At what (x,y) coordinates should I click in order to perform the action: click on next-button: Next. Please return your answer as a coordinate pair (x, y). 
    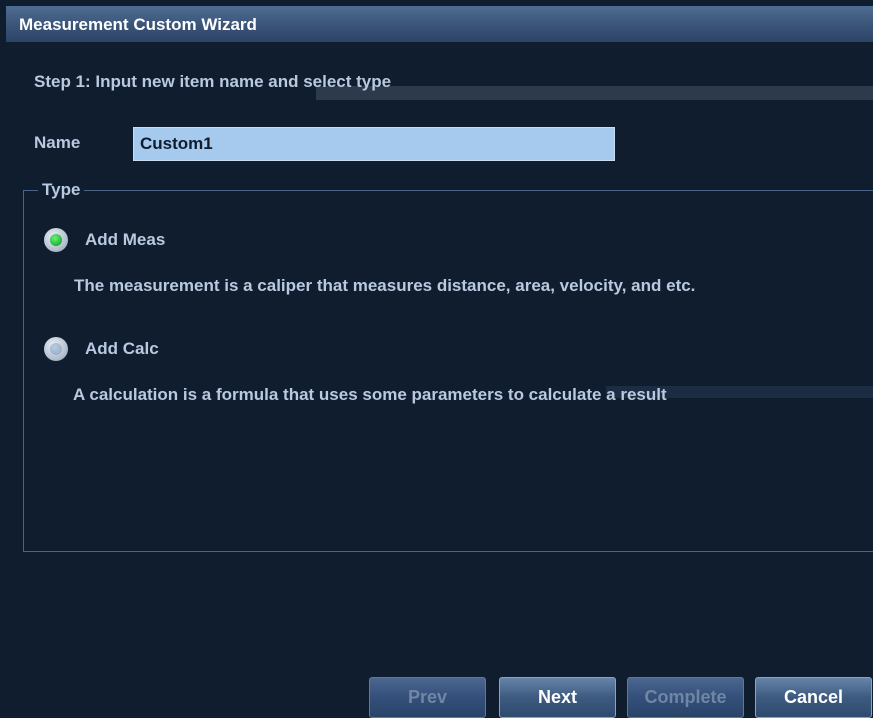
    Looking at the image, I should click on (557, 697).